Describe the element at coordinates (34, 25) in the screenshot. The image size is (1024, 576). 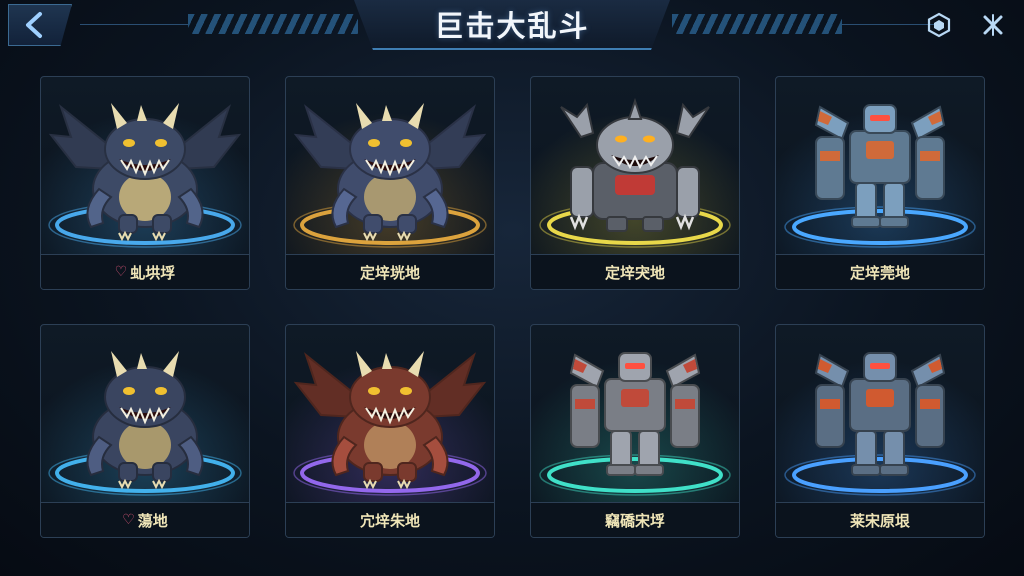
I see `chevron-left-icon` at that location.